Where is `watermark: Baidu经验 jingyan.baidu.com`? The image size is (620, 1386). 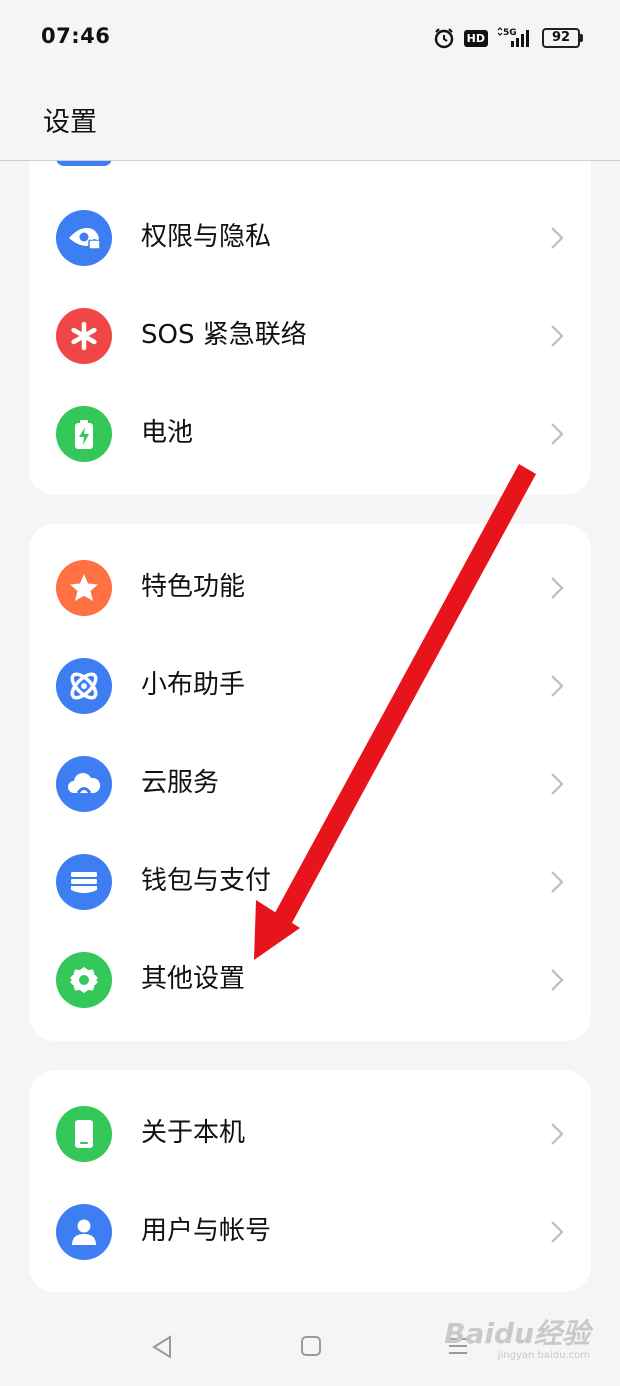 watermark: Baidu经验 jingyan.baidu.com is located at coordinates (517, 1340).